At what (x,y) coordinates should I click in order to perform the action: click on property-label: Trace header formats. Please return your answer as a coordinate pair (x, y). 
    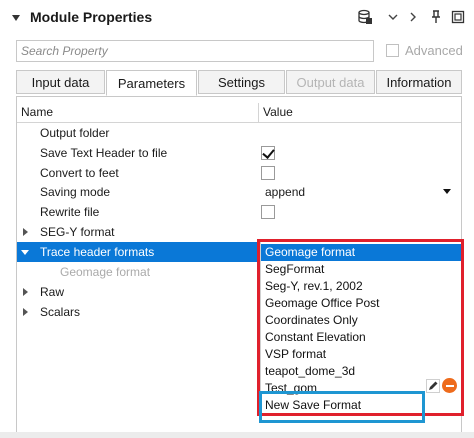
    Looking at the image, I should click on (97, 252).